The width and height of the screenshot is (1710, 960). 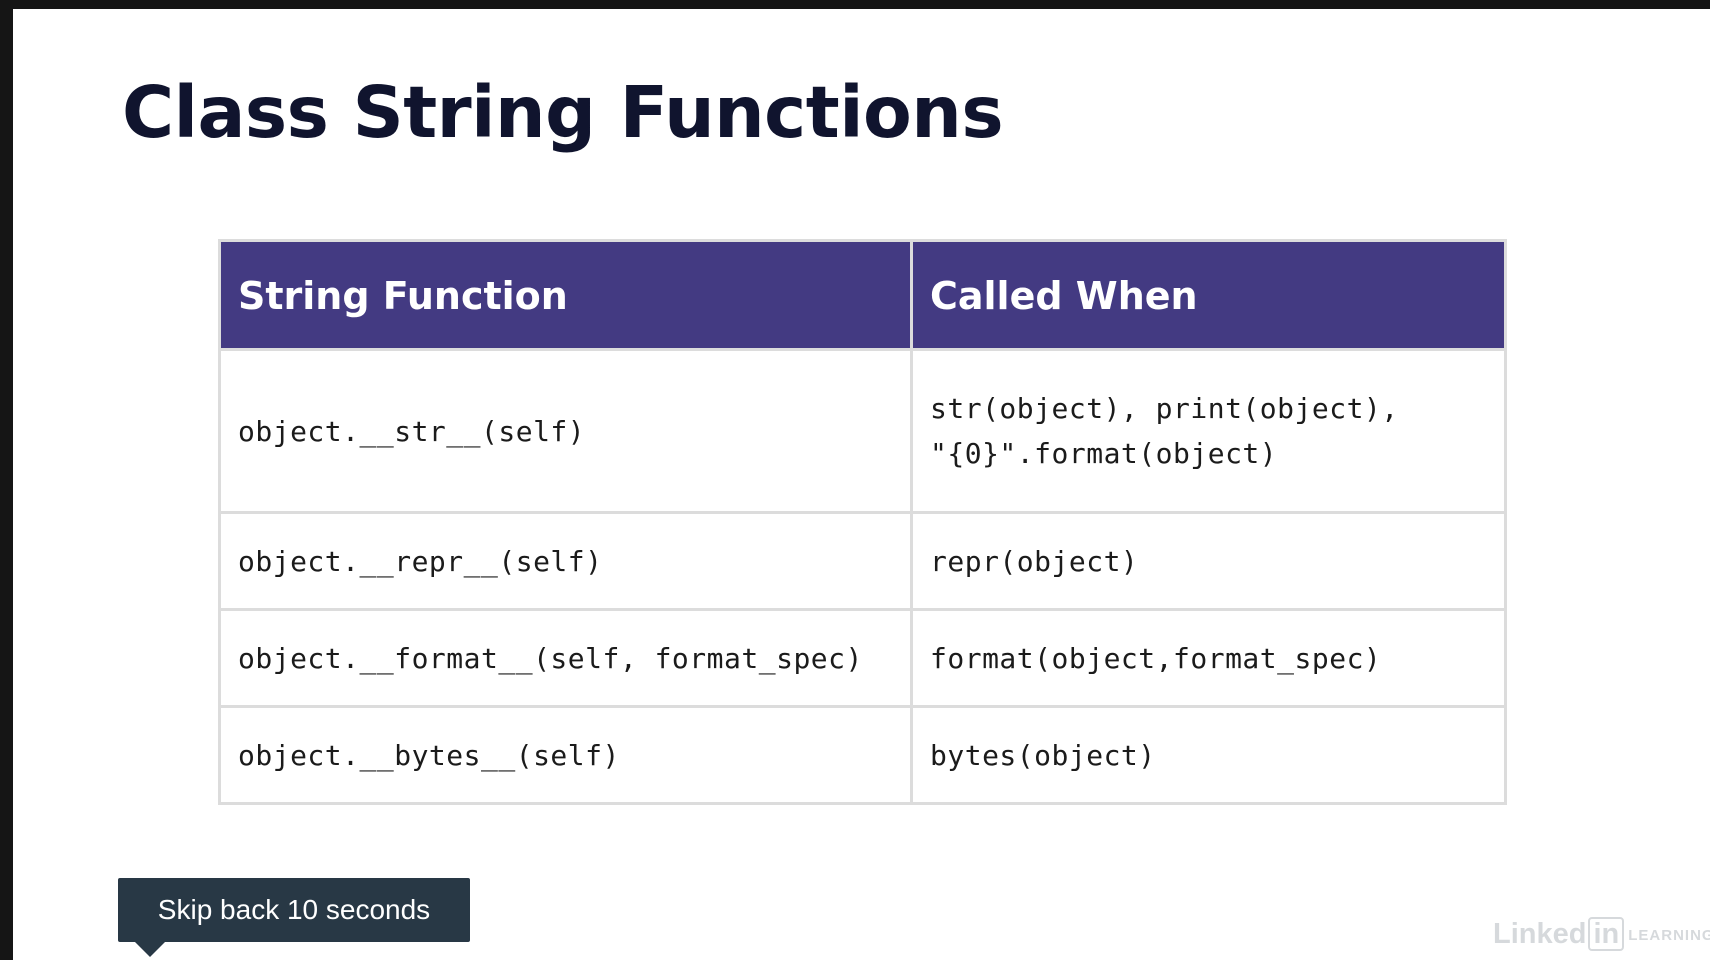 I want to click on slide-title: Class String Functions, so click(x=563, y=112).